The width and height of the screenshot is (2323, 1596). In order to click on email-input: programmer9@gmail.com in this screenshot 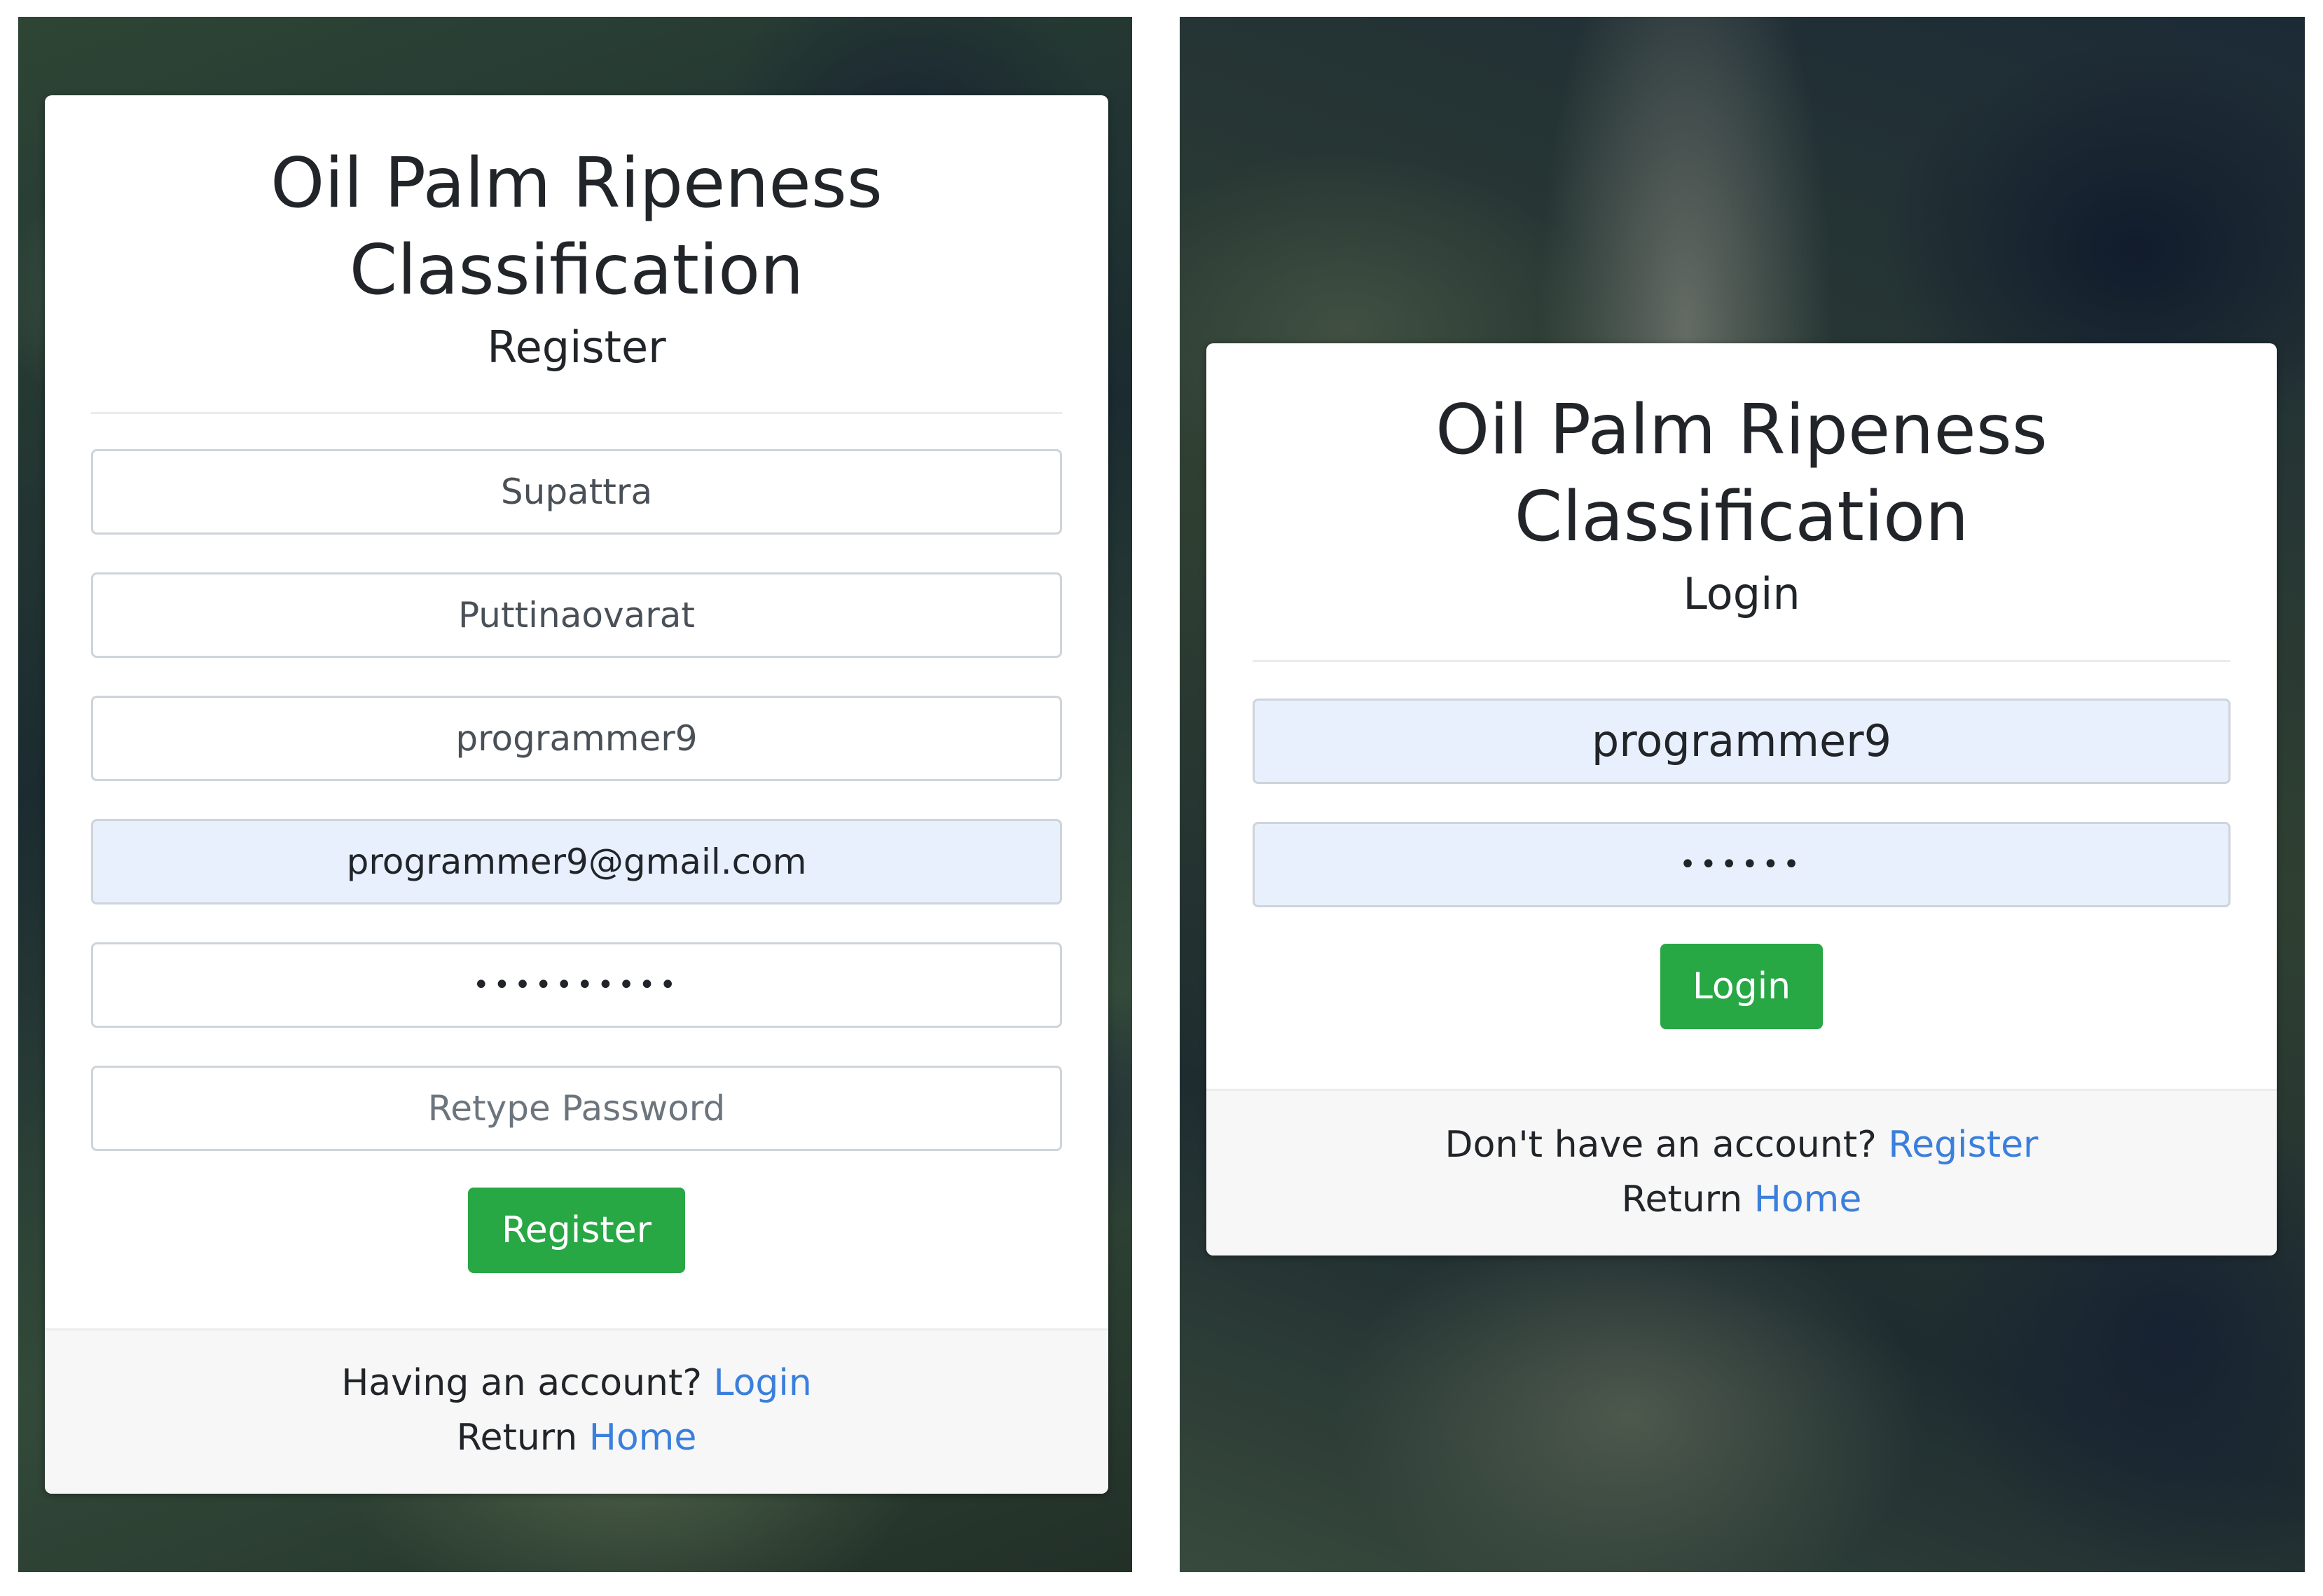, I will do `click(576, 861)`.